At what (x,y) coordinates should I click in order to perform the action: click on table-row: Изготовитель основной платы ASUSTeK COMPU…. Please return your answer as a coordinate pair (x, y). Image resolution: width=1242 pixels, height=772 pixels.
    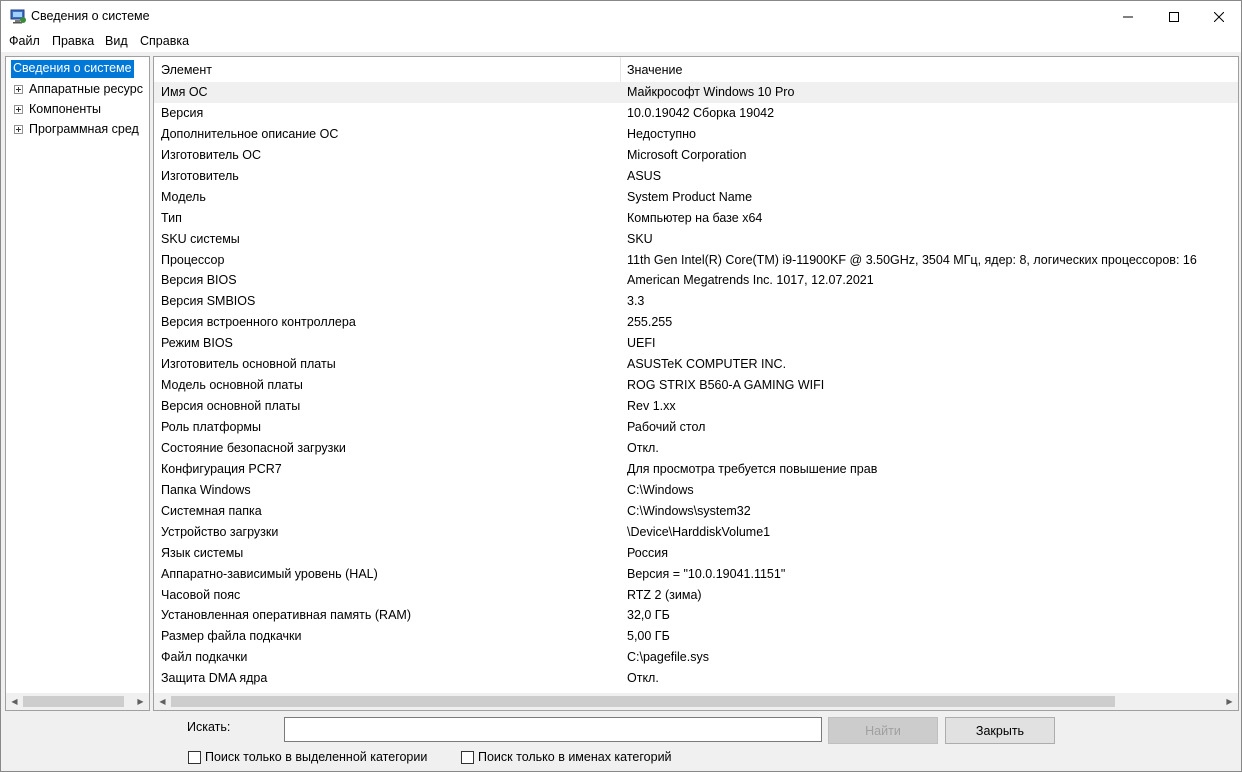
    Looking at the image, I should click on (696, 364).